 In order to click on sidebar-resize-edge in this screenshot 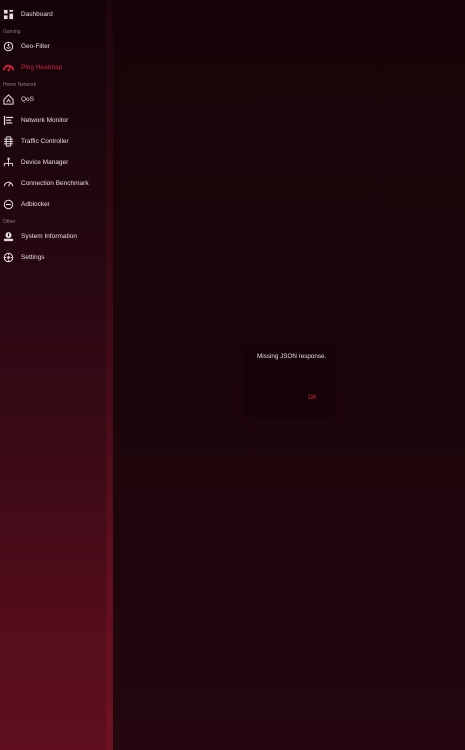, I will do `click(109, 375)`.